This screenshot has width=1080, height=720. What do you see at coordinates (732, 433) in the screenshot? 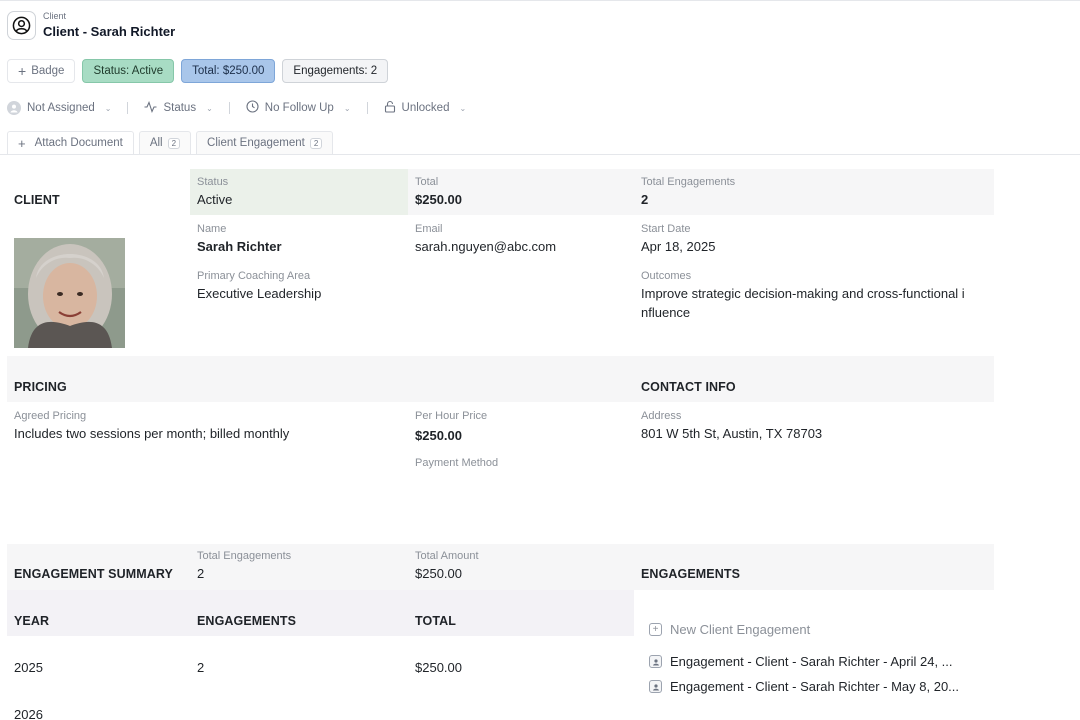
I see `address-value: 801 W 5th St, Austin, TX 78703` at bounding box center [732, 433].